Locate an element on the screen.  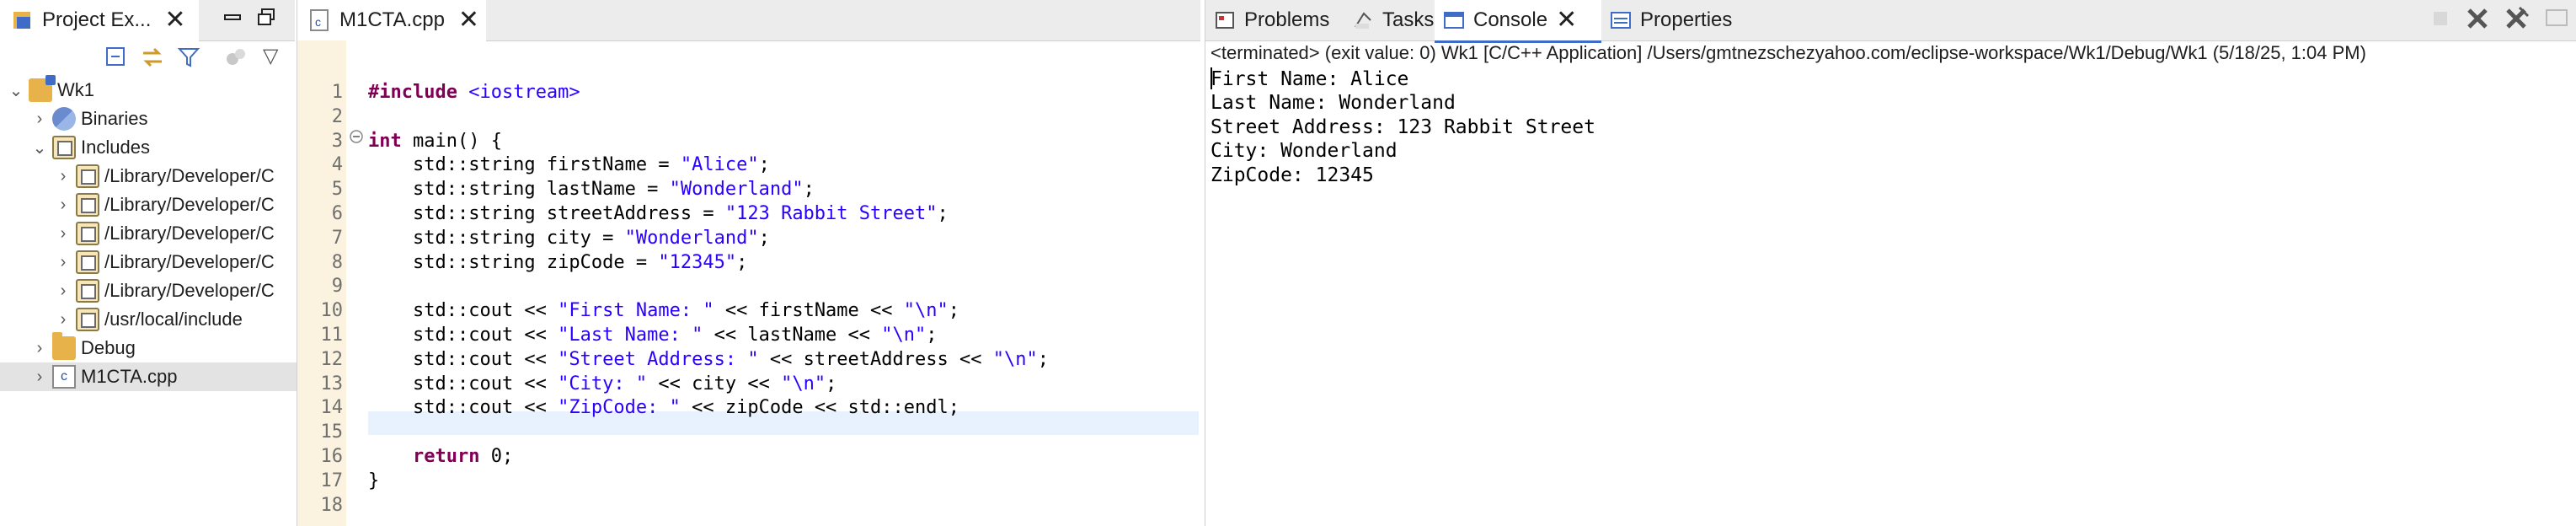
tree-item-label: Binaries is located at coordinates (114, 118).